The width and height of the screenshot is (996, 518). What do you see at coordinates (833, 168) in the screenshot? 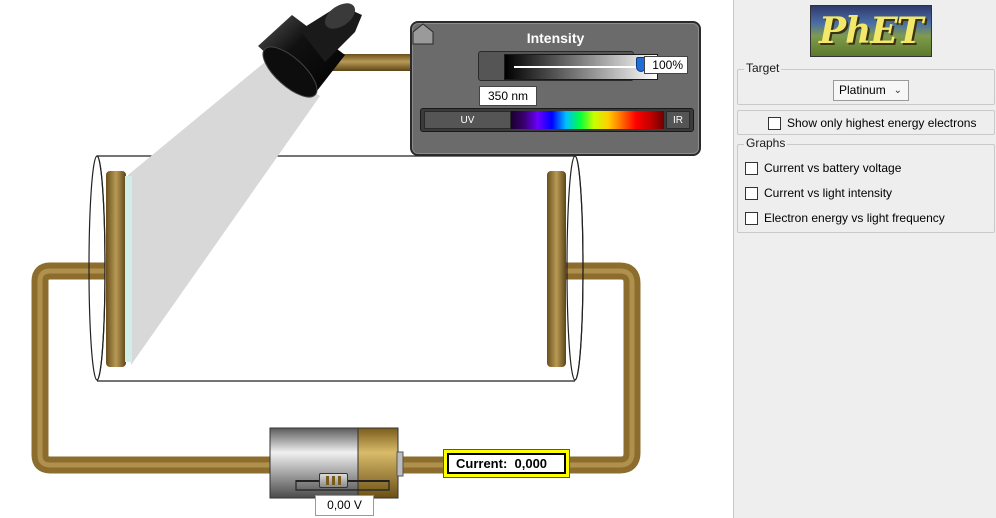
I see `graph-option-label: Current vs battery voltage` at bounding box center [833, 168].